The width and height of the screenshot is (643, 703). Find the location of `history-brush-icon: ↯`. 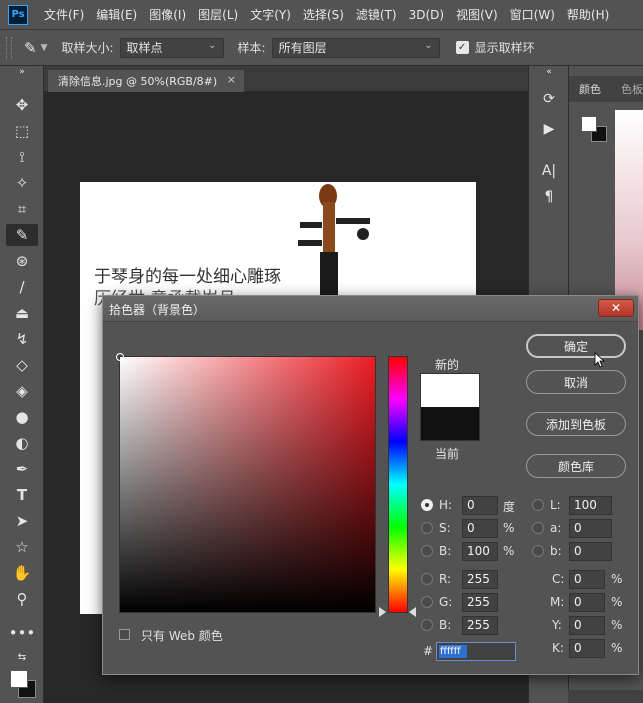

history-brush-icon: ↯ is located at coordinates (22, 339).